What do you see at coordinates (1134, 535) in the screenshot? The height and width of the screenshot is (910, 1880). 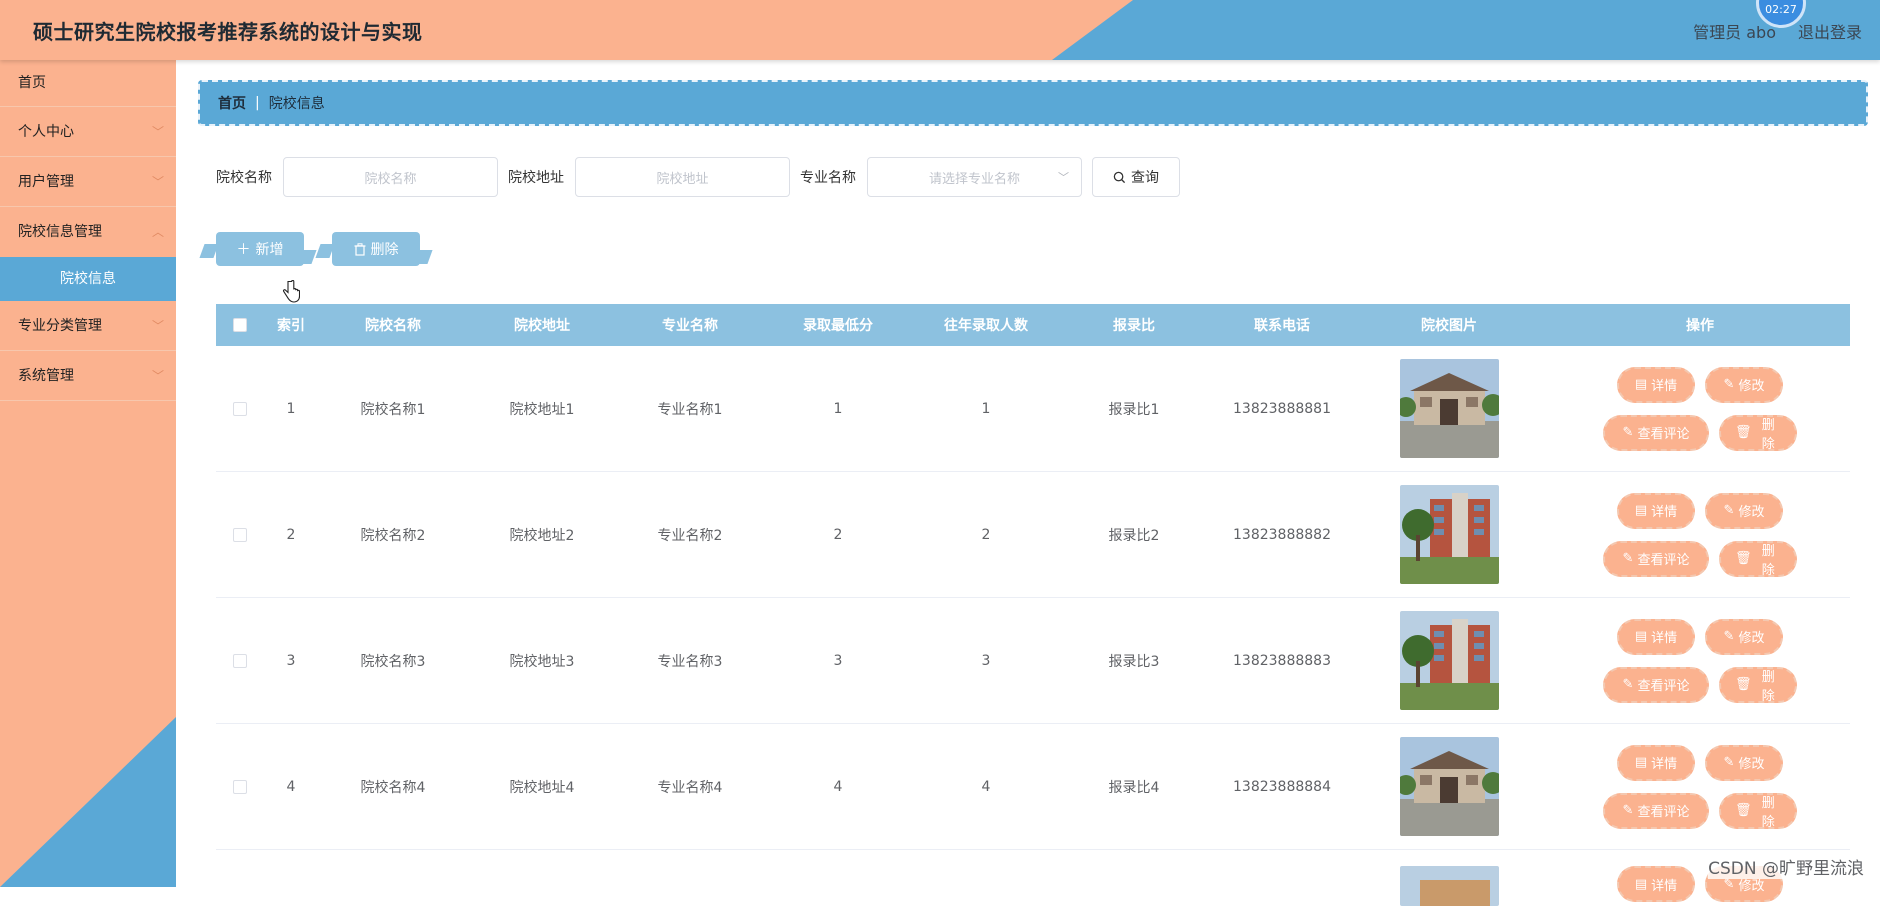 I see `cell-ratio: 报录比2` at bounding box center [1134, 535].